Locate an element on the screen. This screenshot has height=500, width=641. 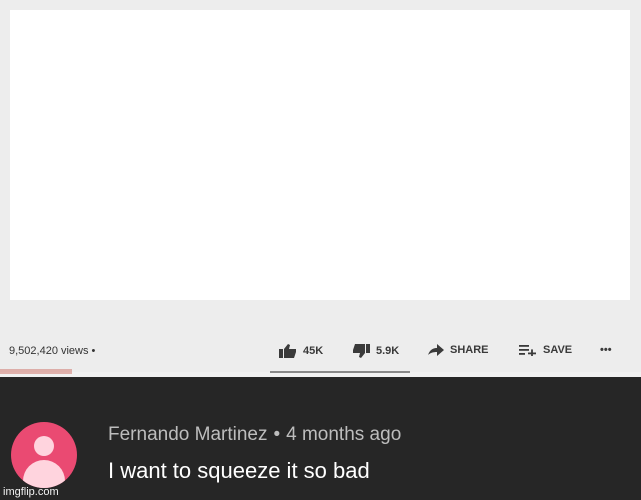
add-to-playlist-icon is located at coordinates (527, 350).